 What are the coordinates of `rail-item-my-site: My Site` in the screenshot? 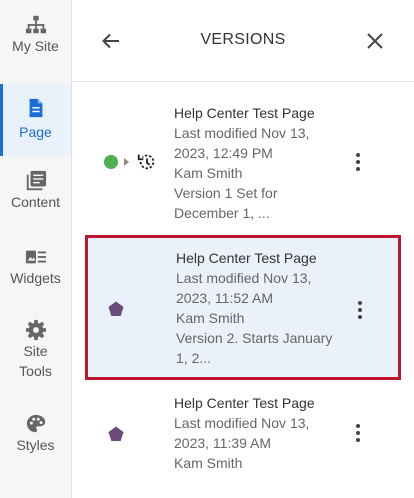 It's located at (35, 44).